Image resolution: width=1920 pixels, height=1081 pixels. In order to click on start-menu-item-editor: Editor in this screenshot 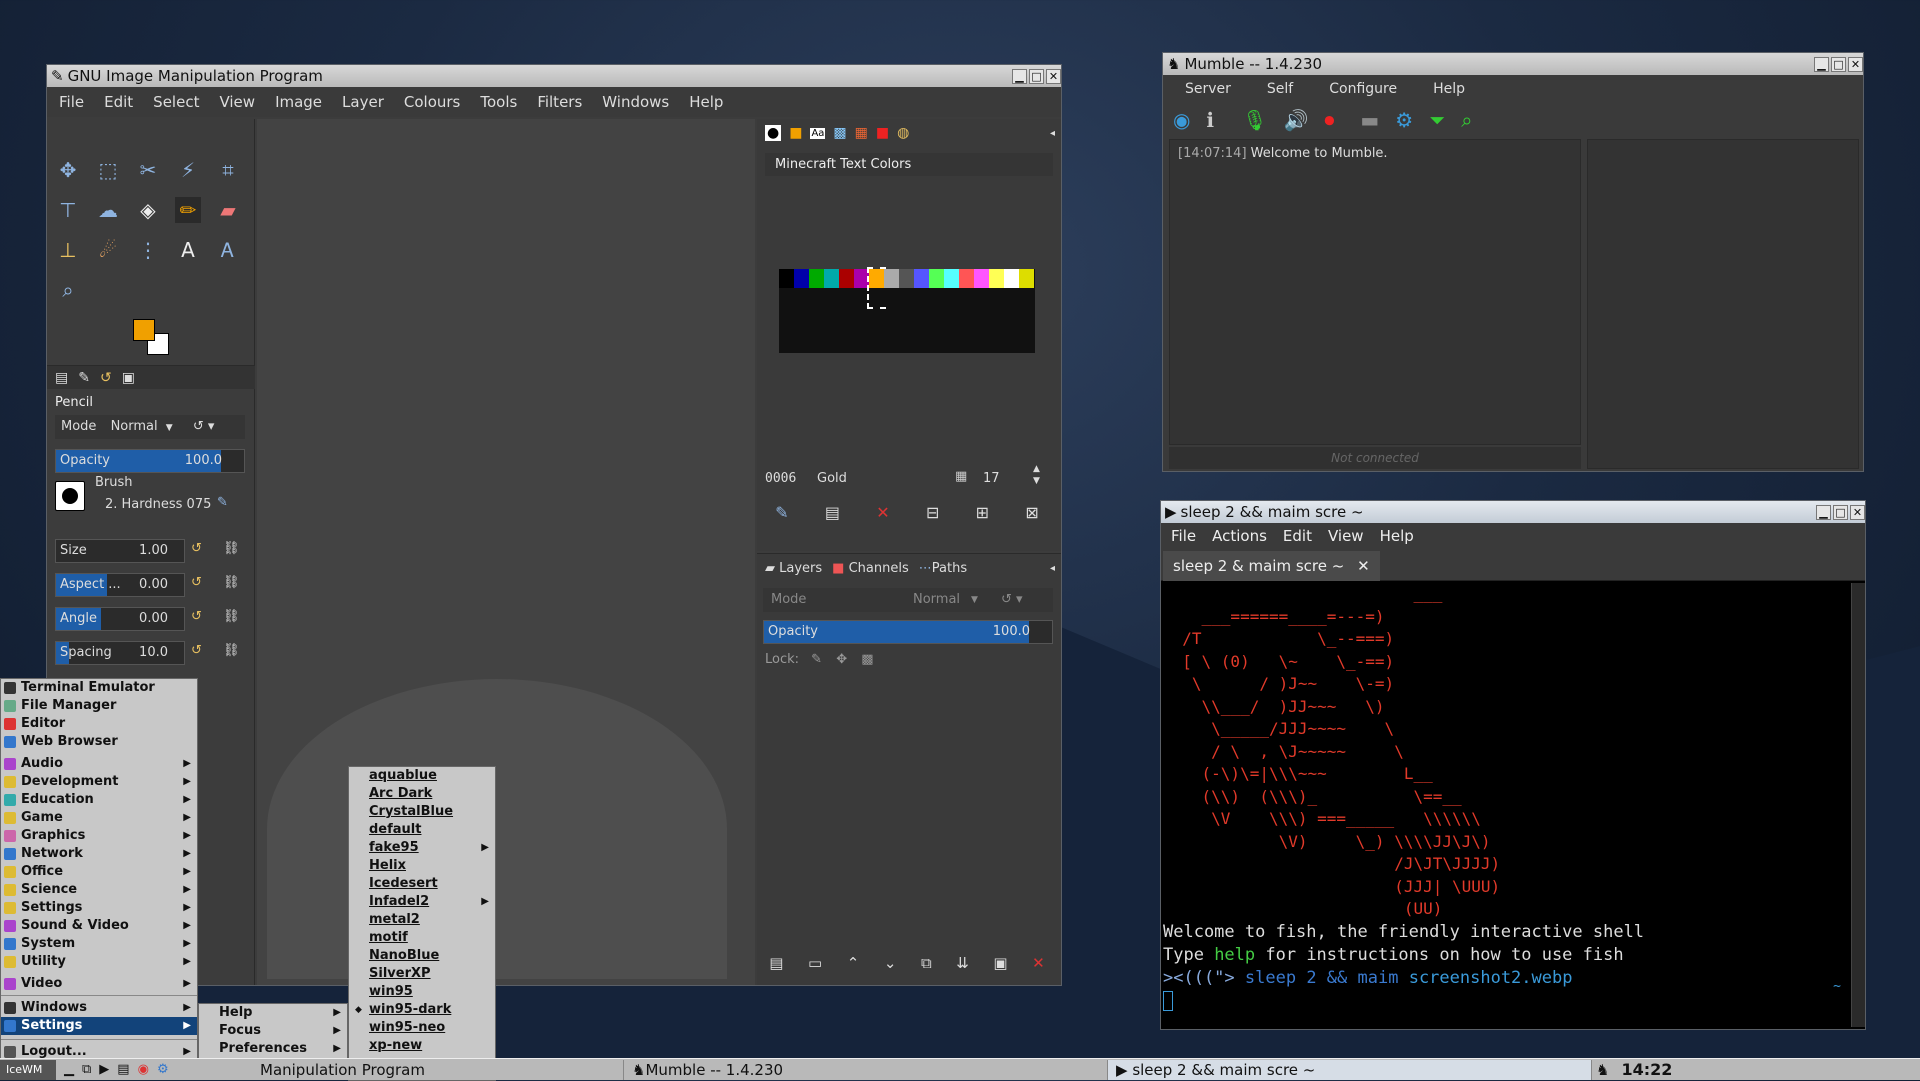, I will do `click(99, 724)`.